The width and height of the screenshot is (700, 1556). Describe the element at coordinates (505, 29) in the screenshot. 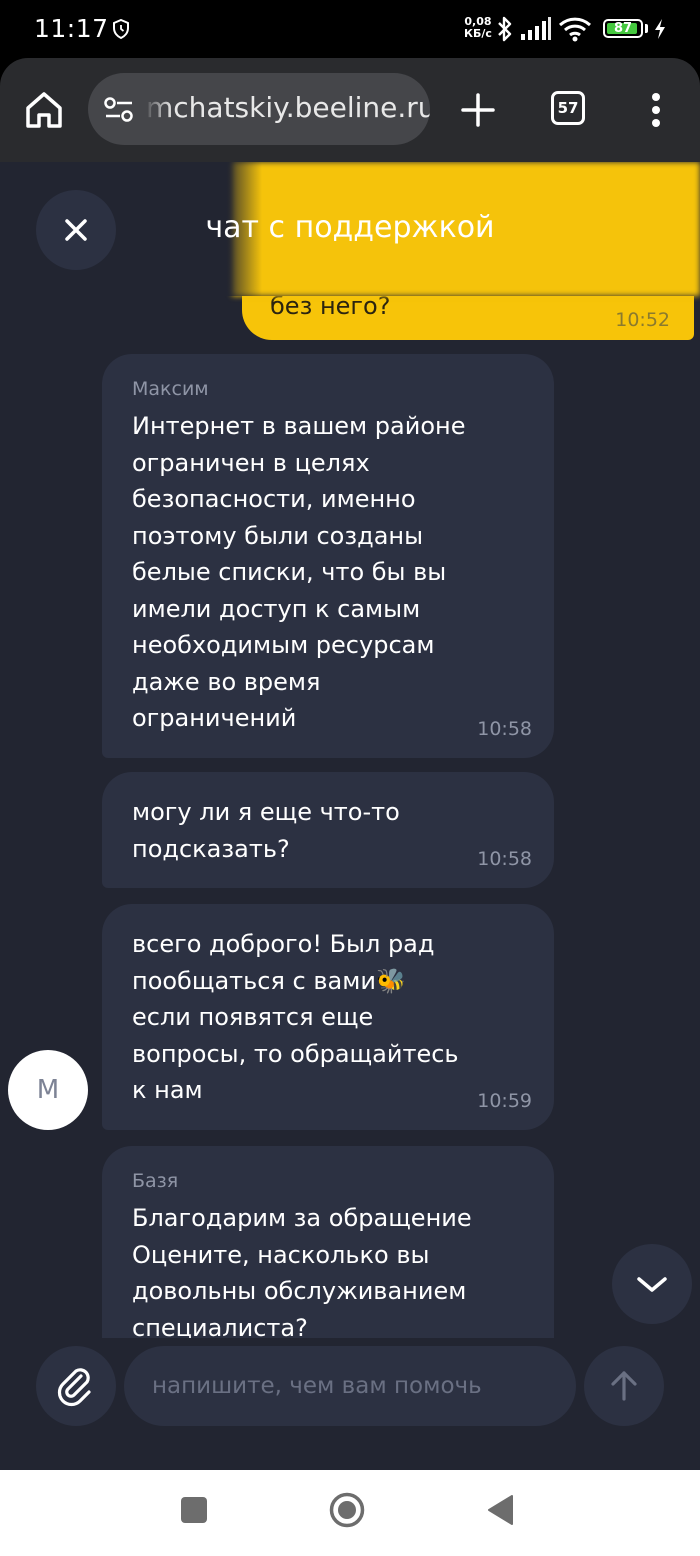

I see `bluetooth-icon` at that location.